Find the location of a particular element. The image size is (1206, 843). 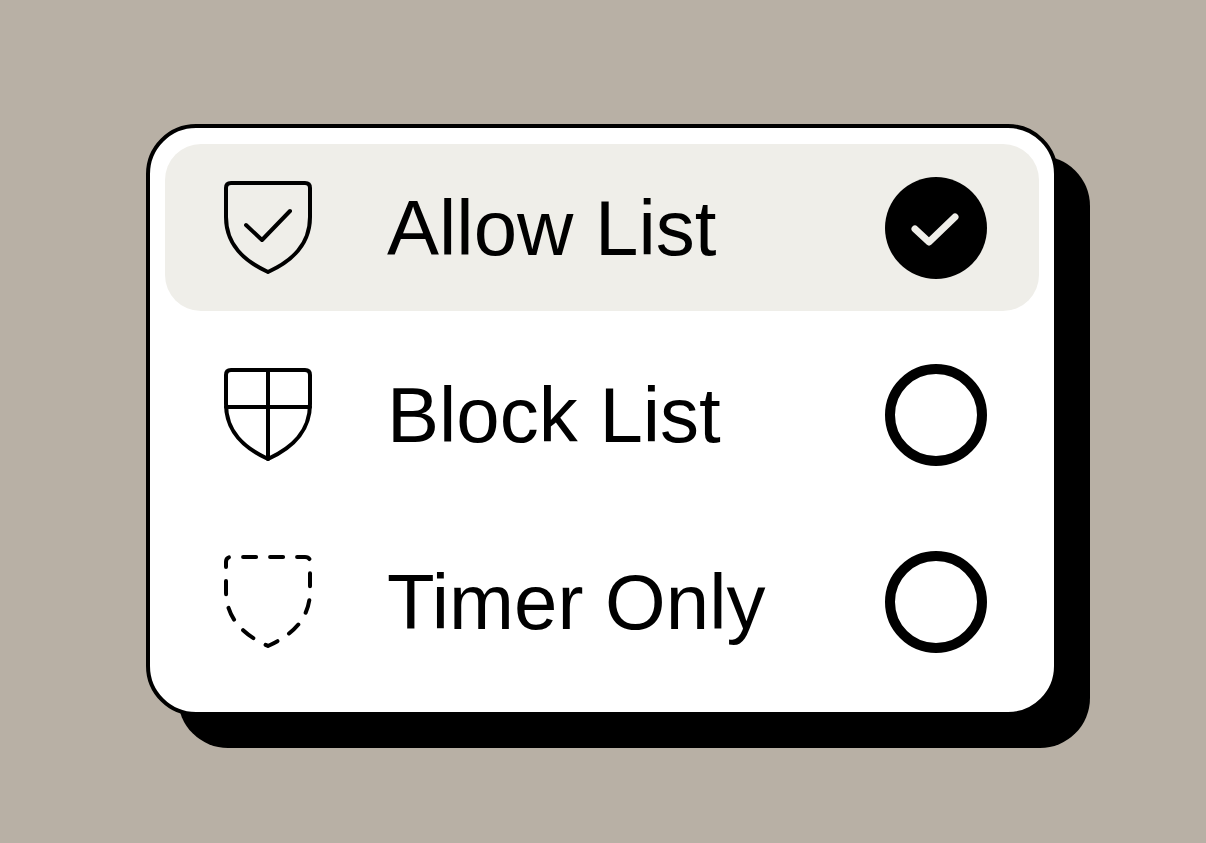

quartered-shield-icon is located at coordinates (268, 414).